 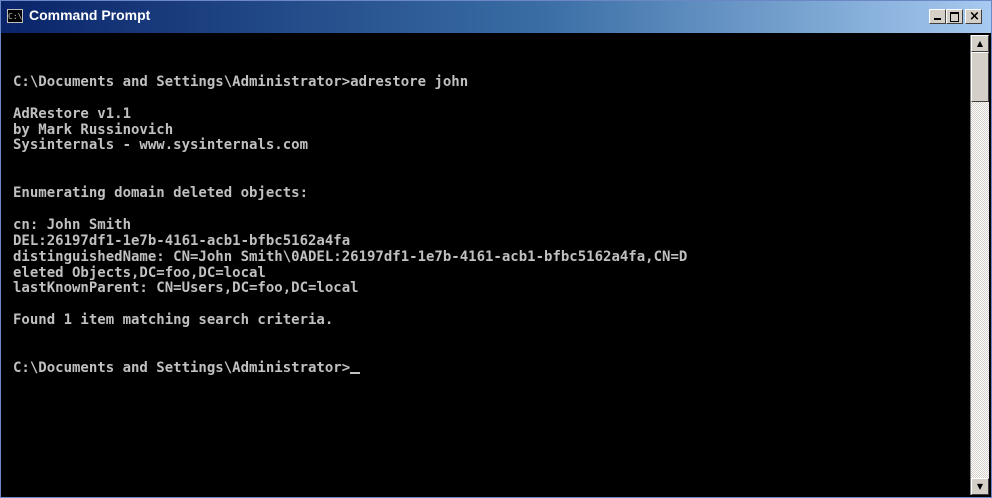 I want to click on vertical-scrollbar: ▲ ▼, so click(x=979, y=265).